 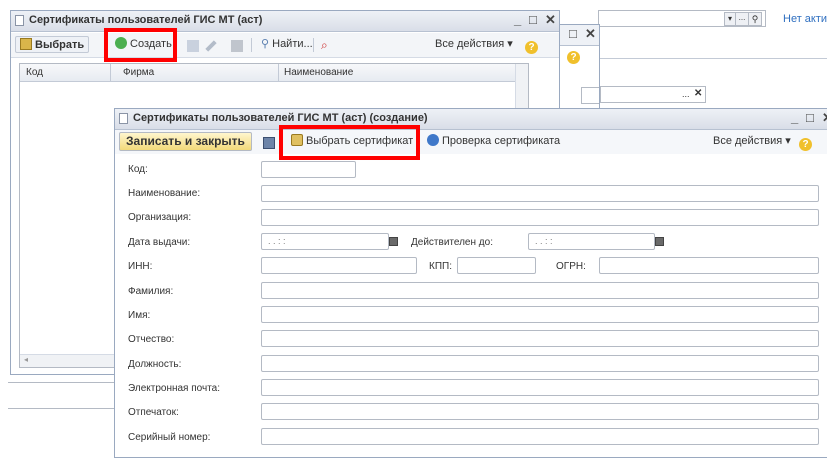 I want to click on organization-field, so click(x=540, y=217).